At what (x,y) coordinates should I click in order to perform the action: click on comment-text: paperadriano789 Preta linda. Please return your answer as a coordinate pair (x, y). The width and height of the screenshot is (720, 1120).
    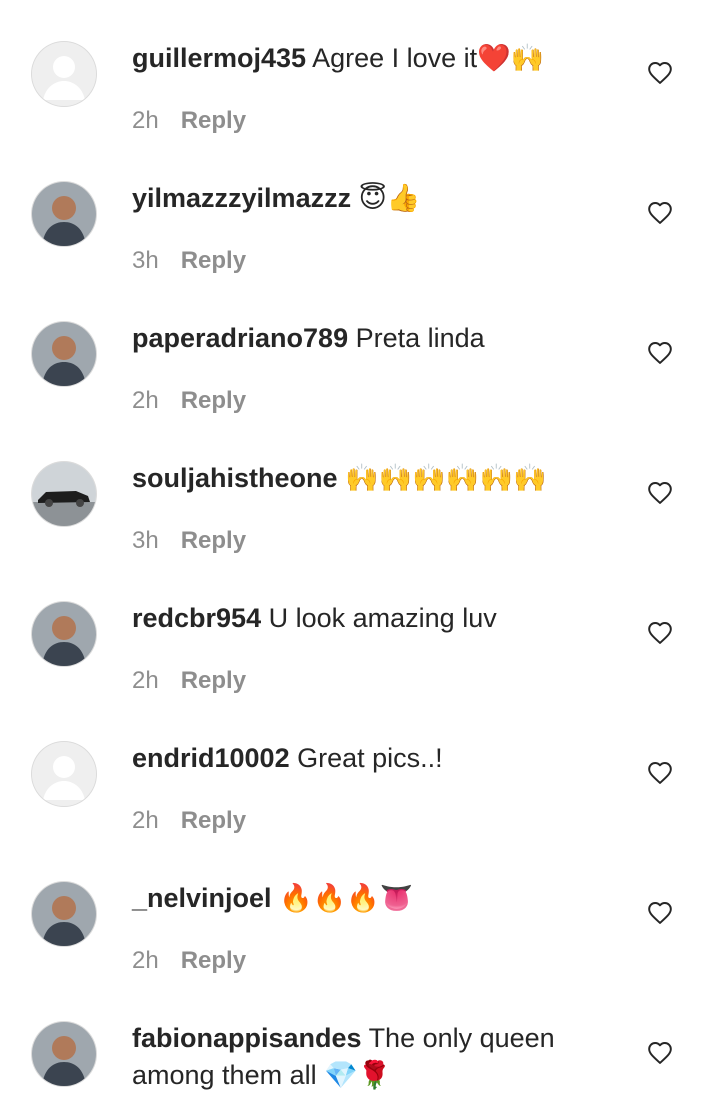
    Looking at the image, I should click on (367, 338).